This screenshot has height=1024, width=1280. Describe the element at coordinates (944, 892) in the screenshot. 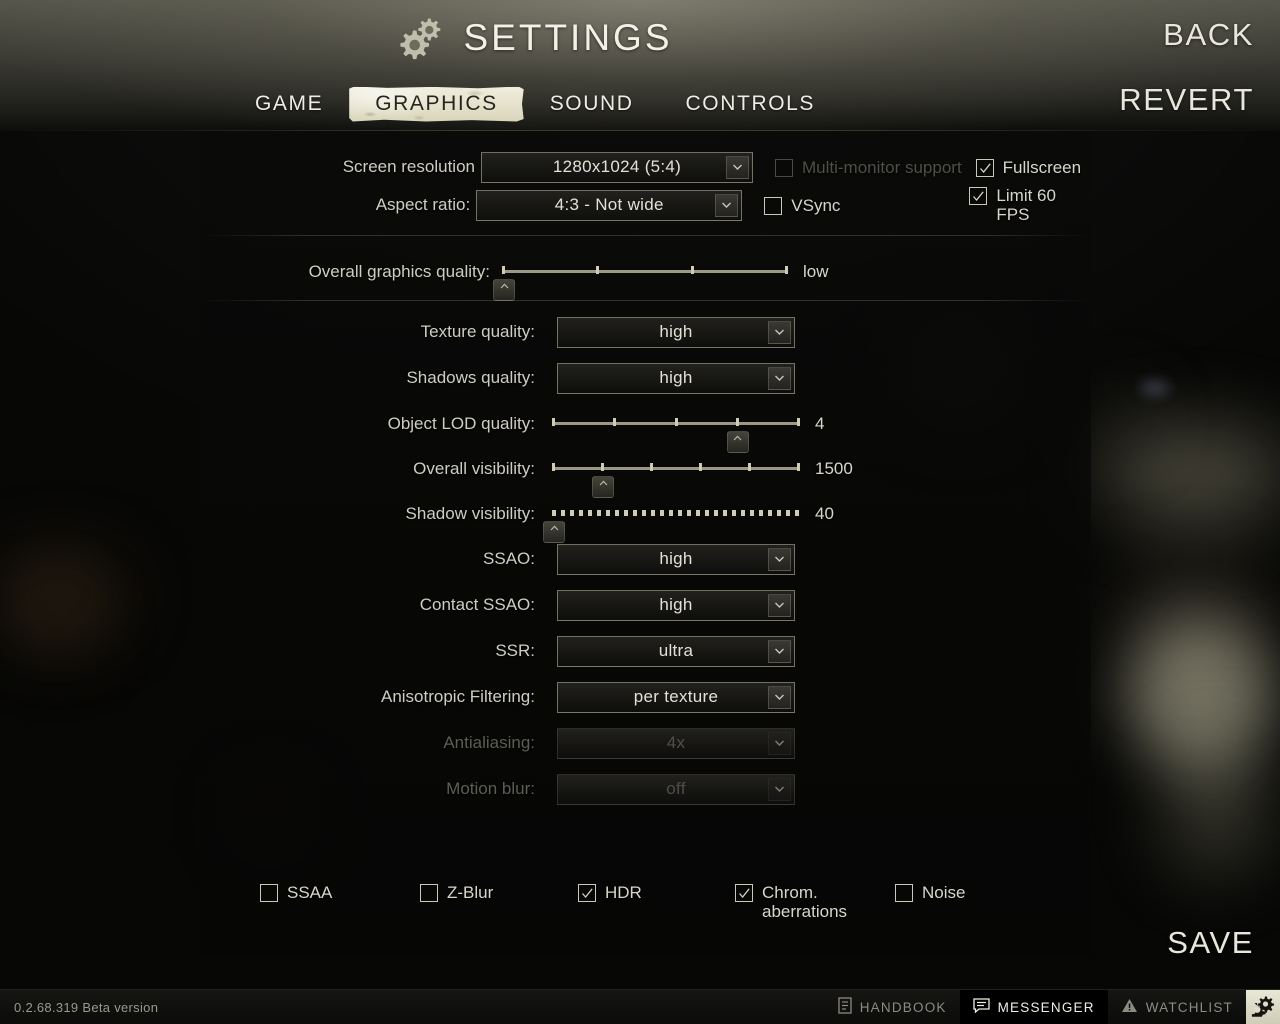

I see `effect-label: Noise` at that location.